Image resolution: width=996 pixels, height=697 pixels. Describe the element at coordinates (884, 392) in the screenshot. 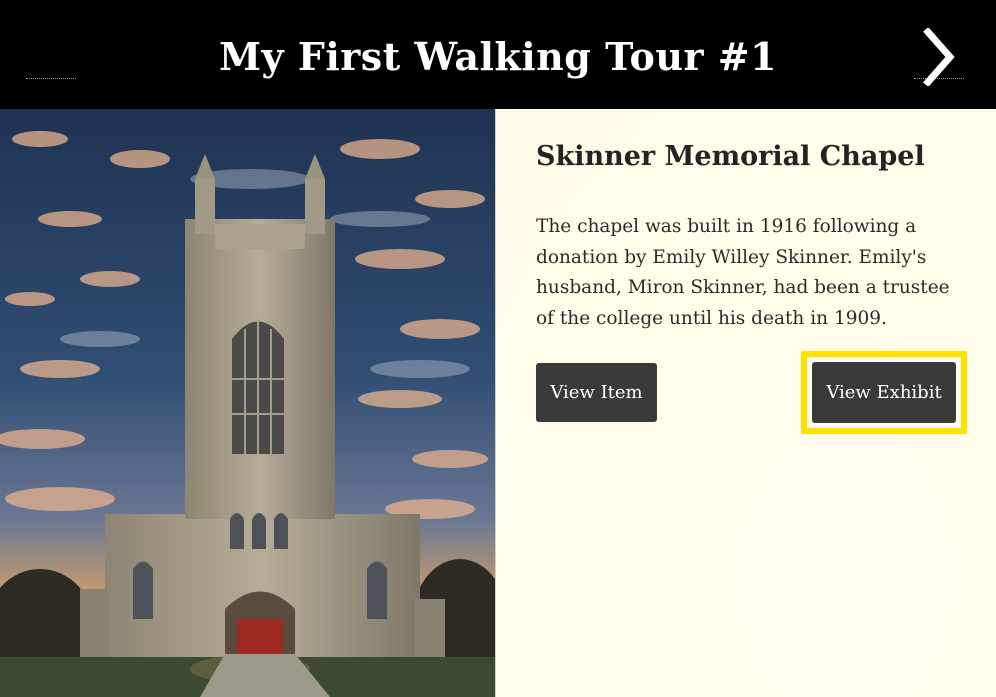

I see `view-exhibit-button: View Exhibit` at that location.